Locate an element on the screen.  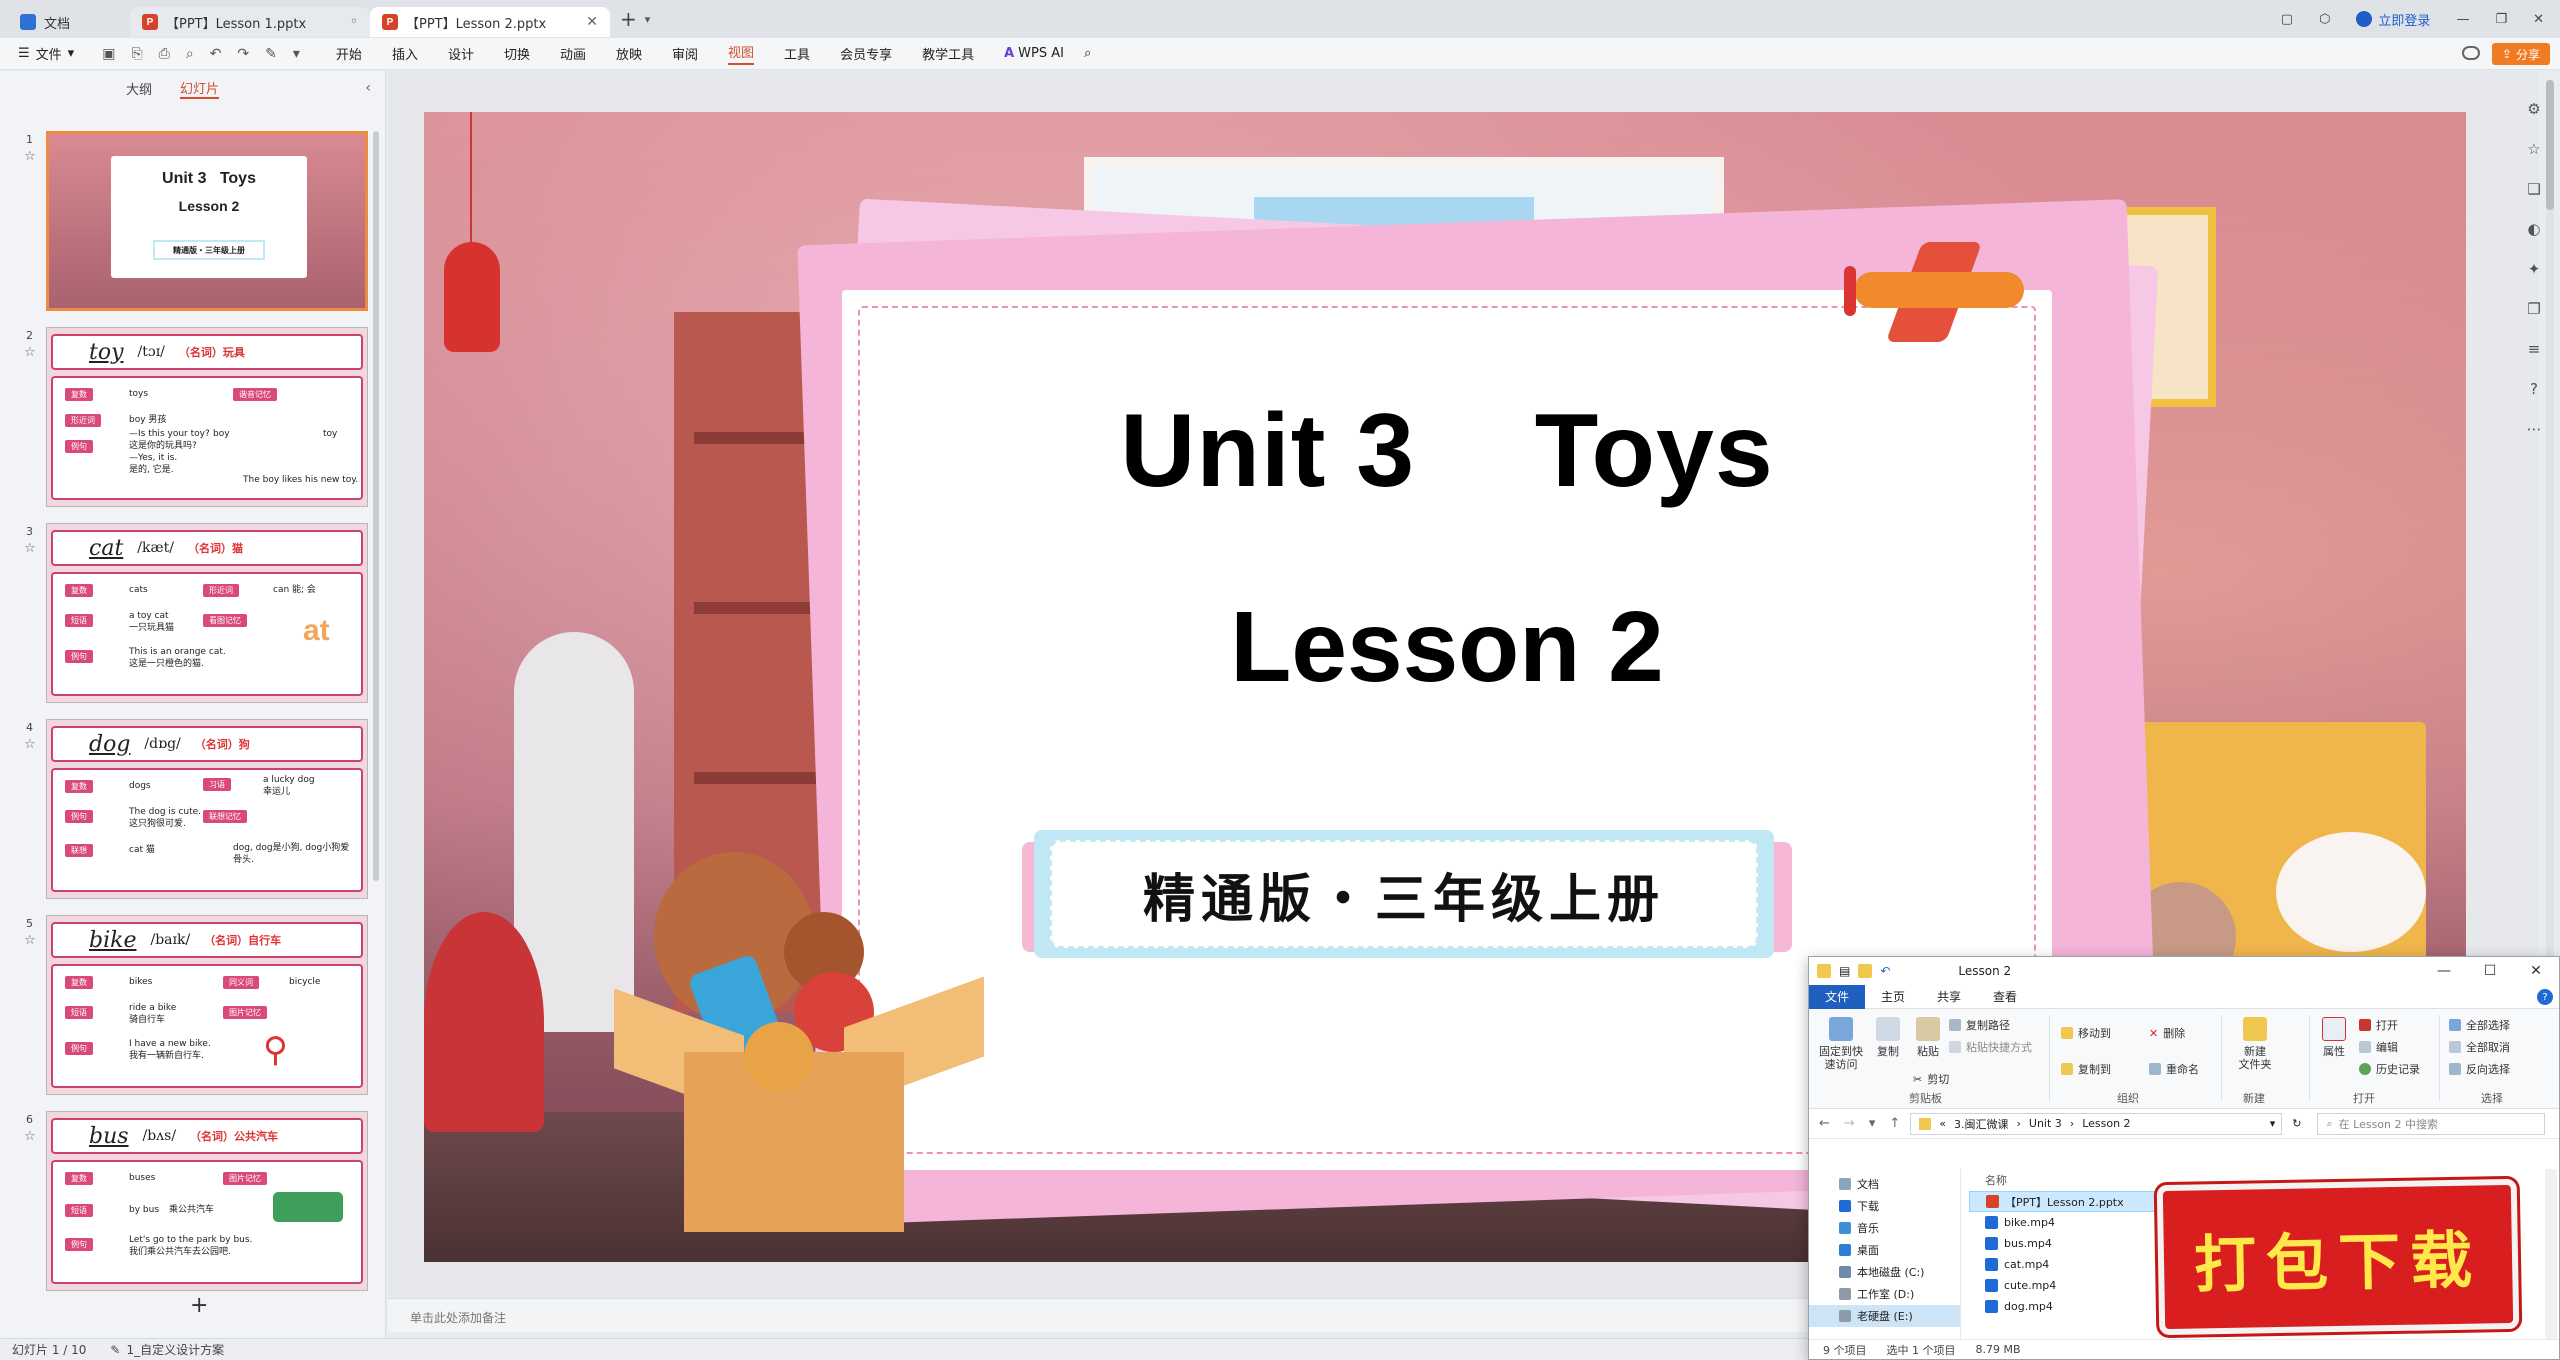
breadcrumb-item: Unit 3 is located at coordinates (2045, 1123).